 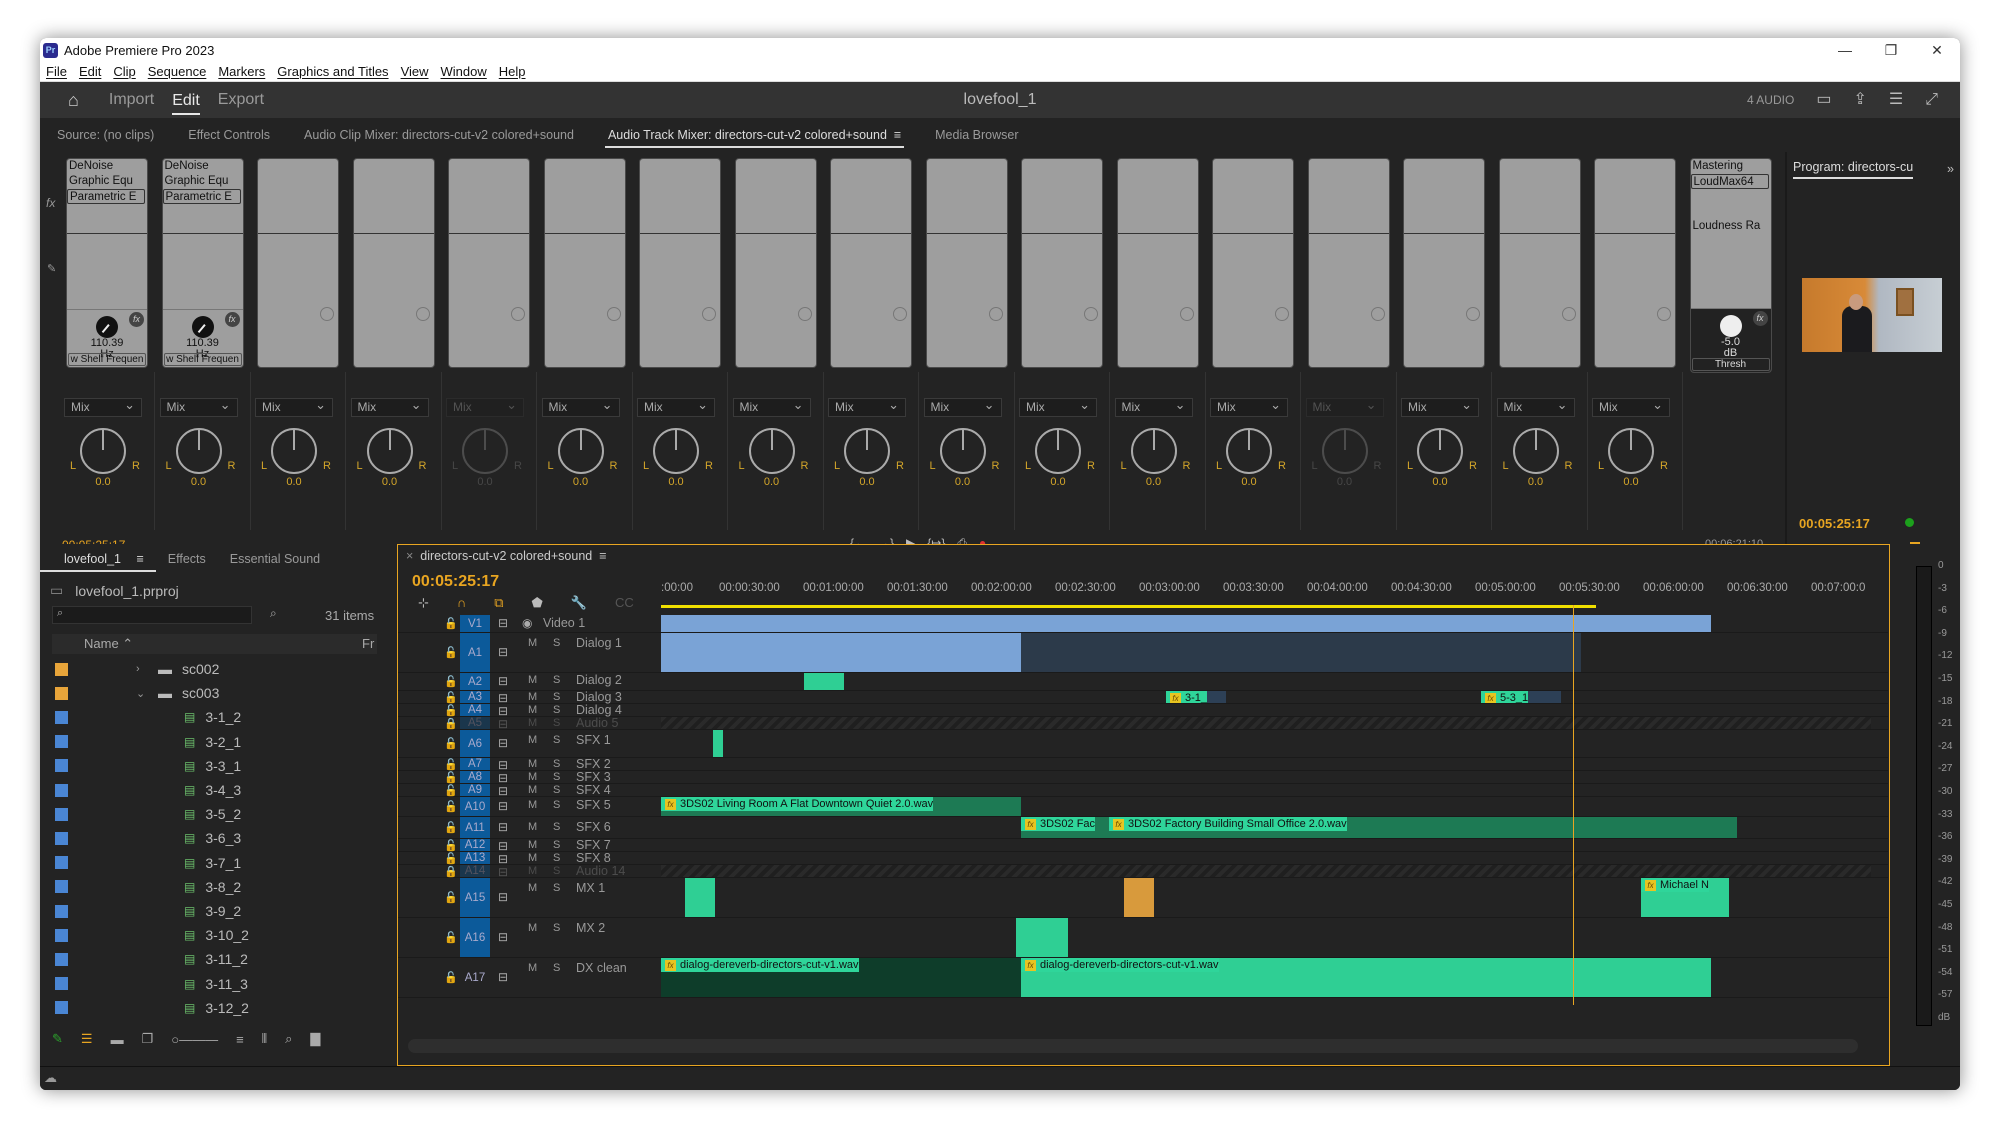 What do you see at coordinates (1845, 50) in the screenshot?
I see `minimize-button: —` at bounding box center [1845, 50].